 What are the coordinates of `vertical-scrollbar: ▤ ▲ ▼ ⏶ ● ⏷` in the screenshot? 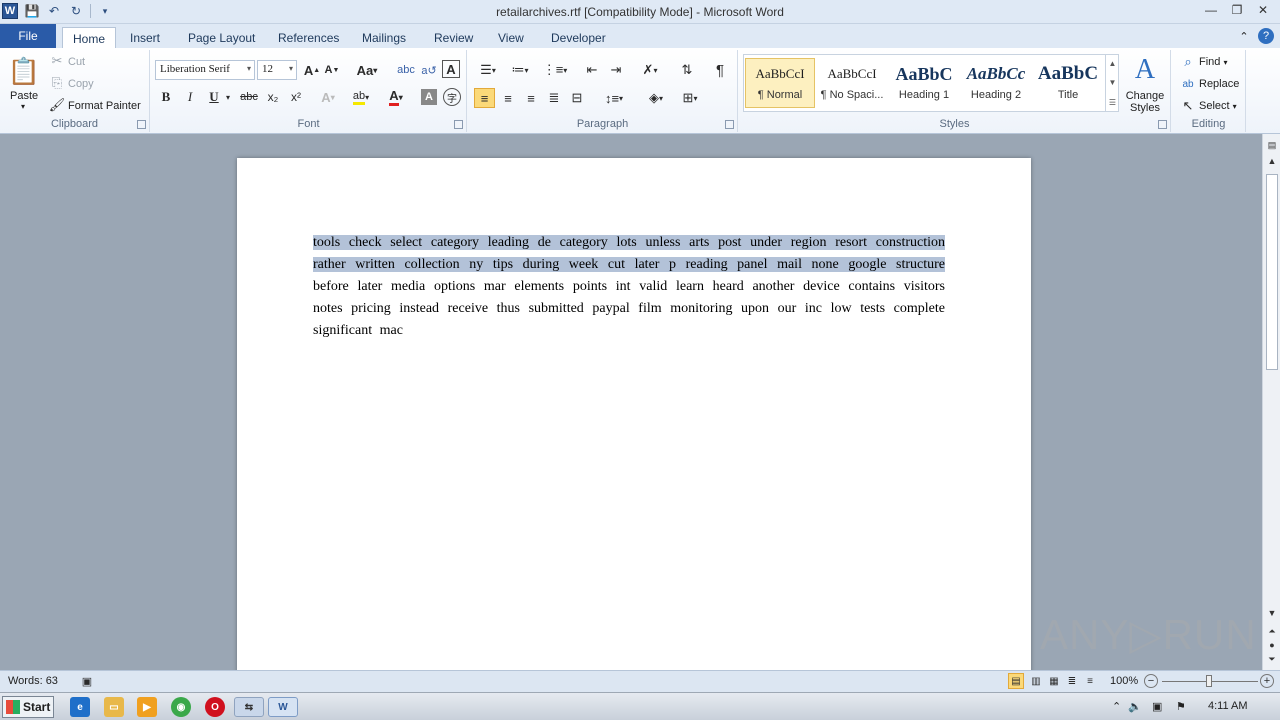 It's located at (1271, 402).